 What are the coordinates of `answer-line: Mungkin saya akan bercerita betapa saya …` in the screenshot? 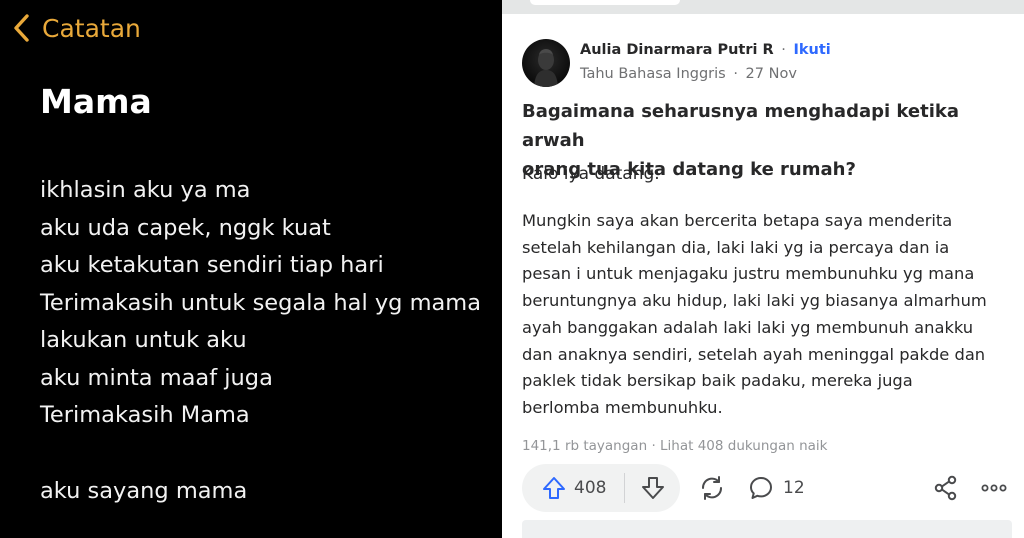 It's located at (737, 220).